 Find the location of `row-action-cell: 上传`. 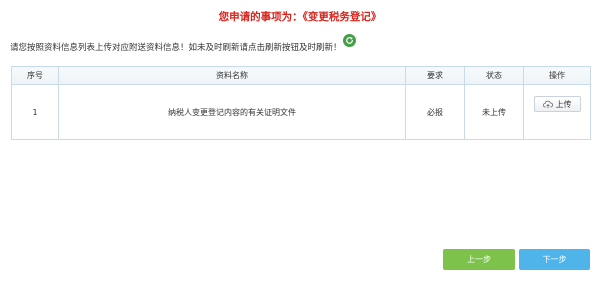

row-action-cell: 上传 is located at coordinates (557, 112).